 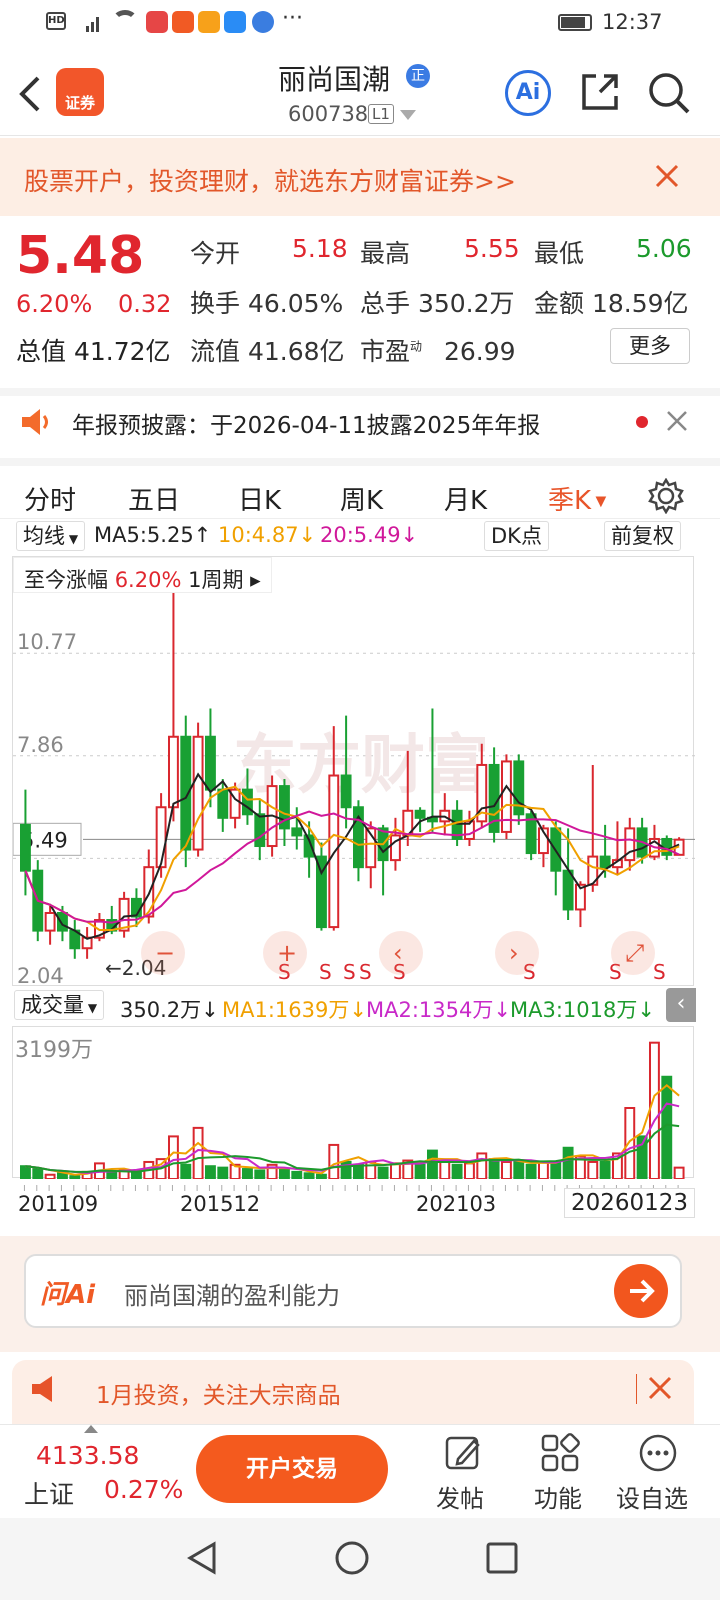 I want to click on add-watchlist-label: 设自选, so click(x=652, y=1496).